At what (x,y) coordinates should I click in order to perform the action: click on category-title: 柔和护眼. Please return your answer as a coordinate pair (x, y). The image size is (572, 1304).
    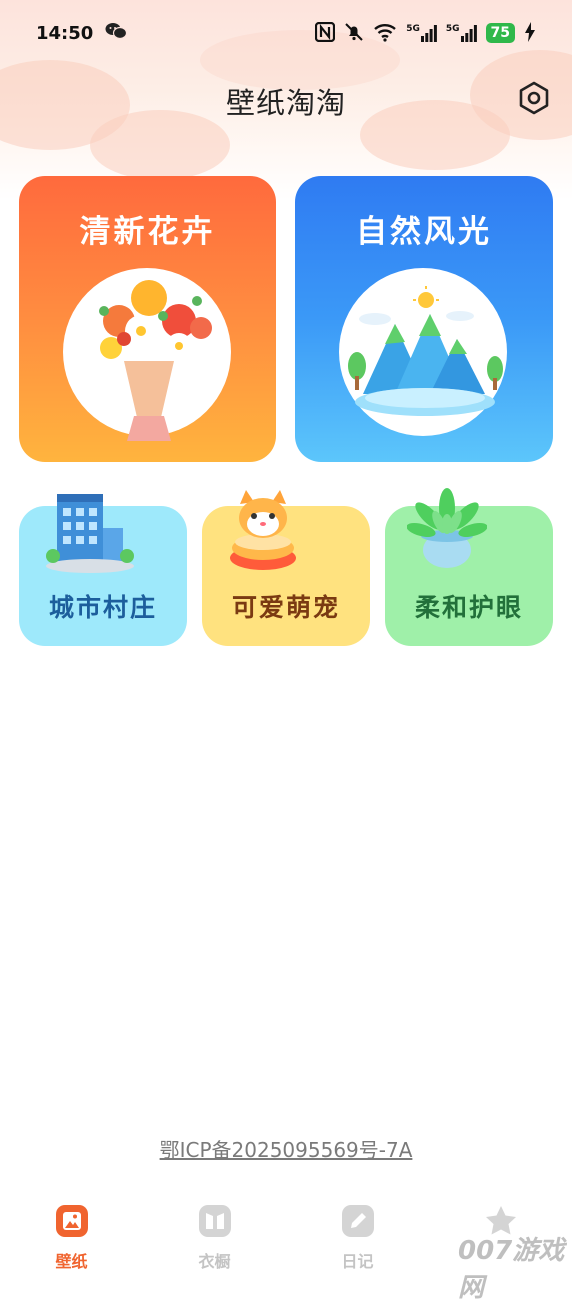
    Looking at the image, I should click on (468, 607).